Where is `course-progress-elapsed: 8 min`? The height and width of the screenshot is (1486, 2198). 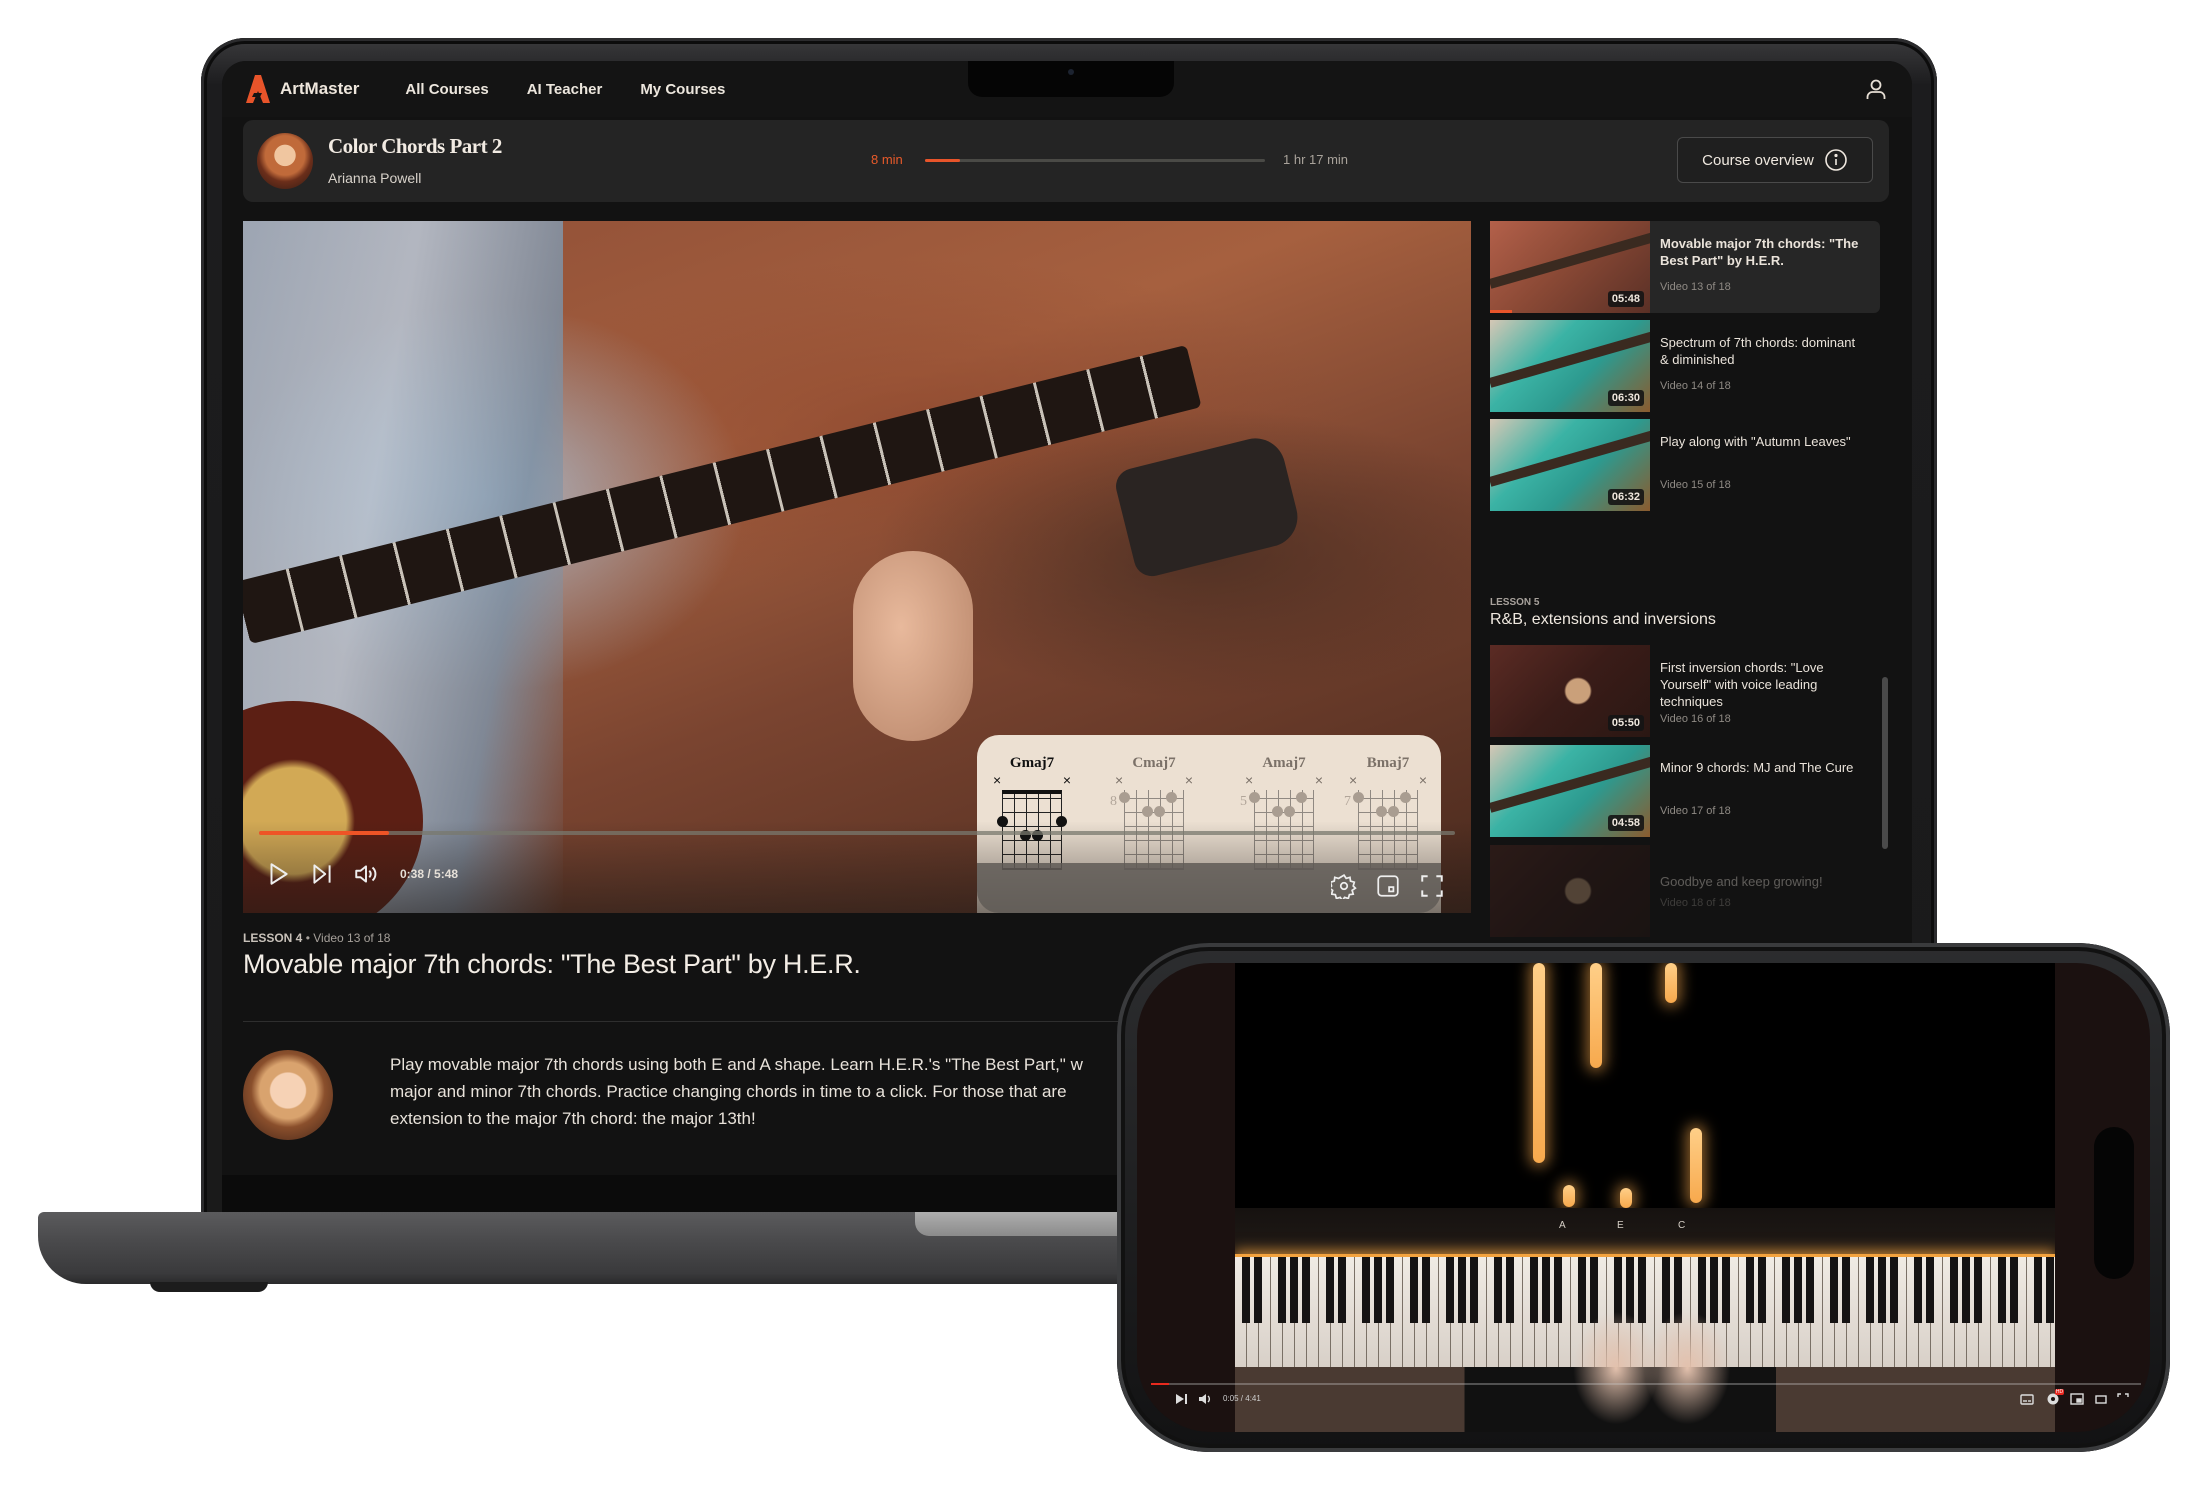 course-progress-elapsed: 8 min is located at coordinates (887, 159).